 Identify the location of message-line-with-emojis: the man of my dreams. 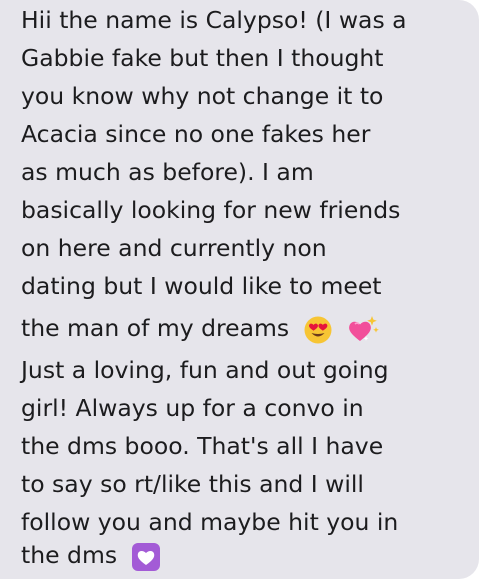
(200, 329).